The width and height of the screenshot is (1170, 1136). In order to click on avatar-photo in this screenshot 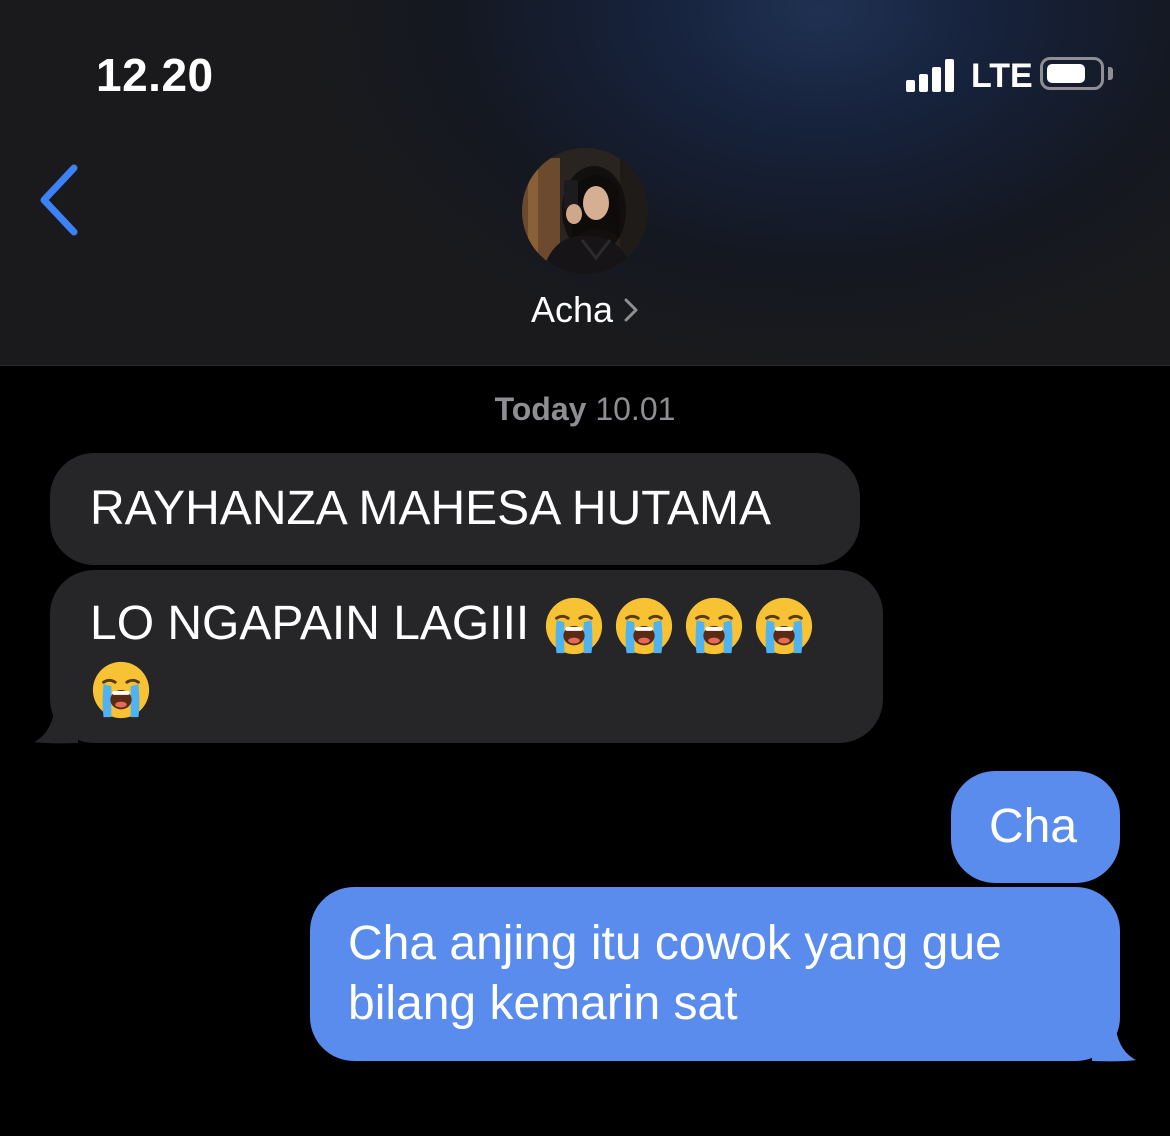, I will do `click(585, 211)`.